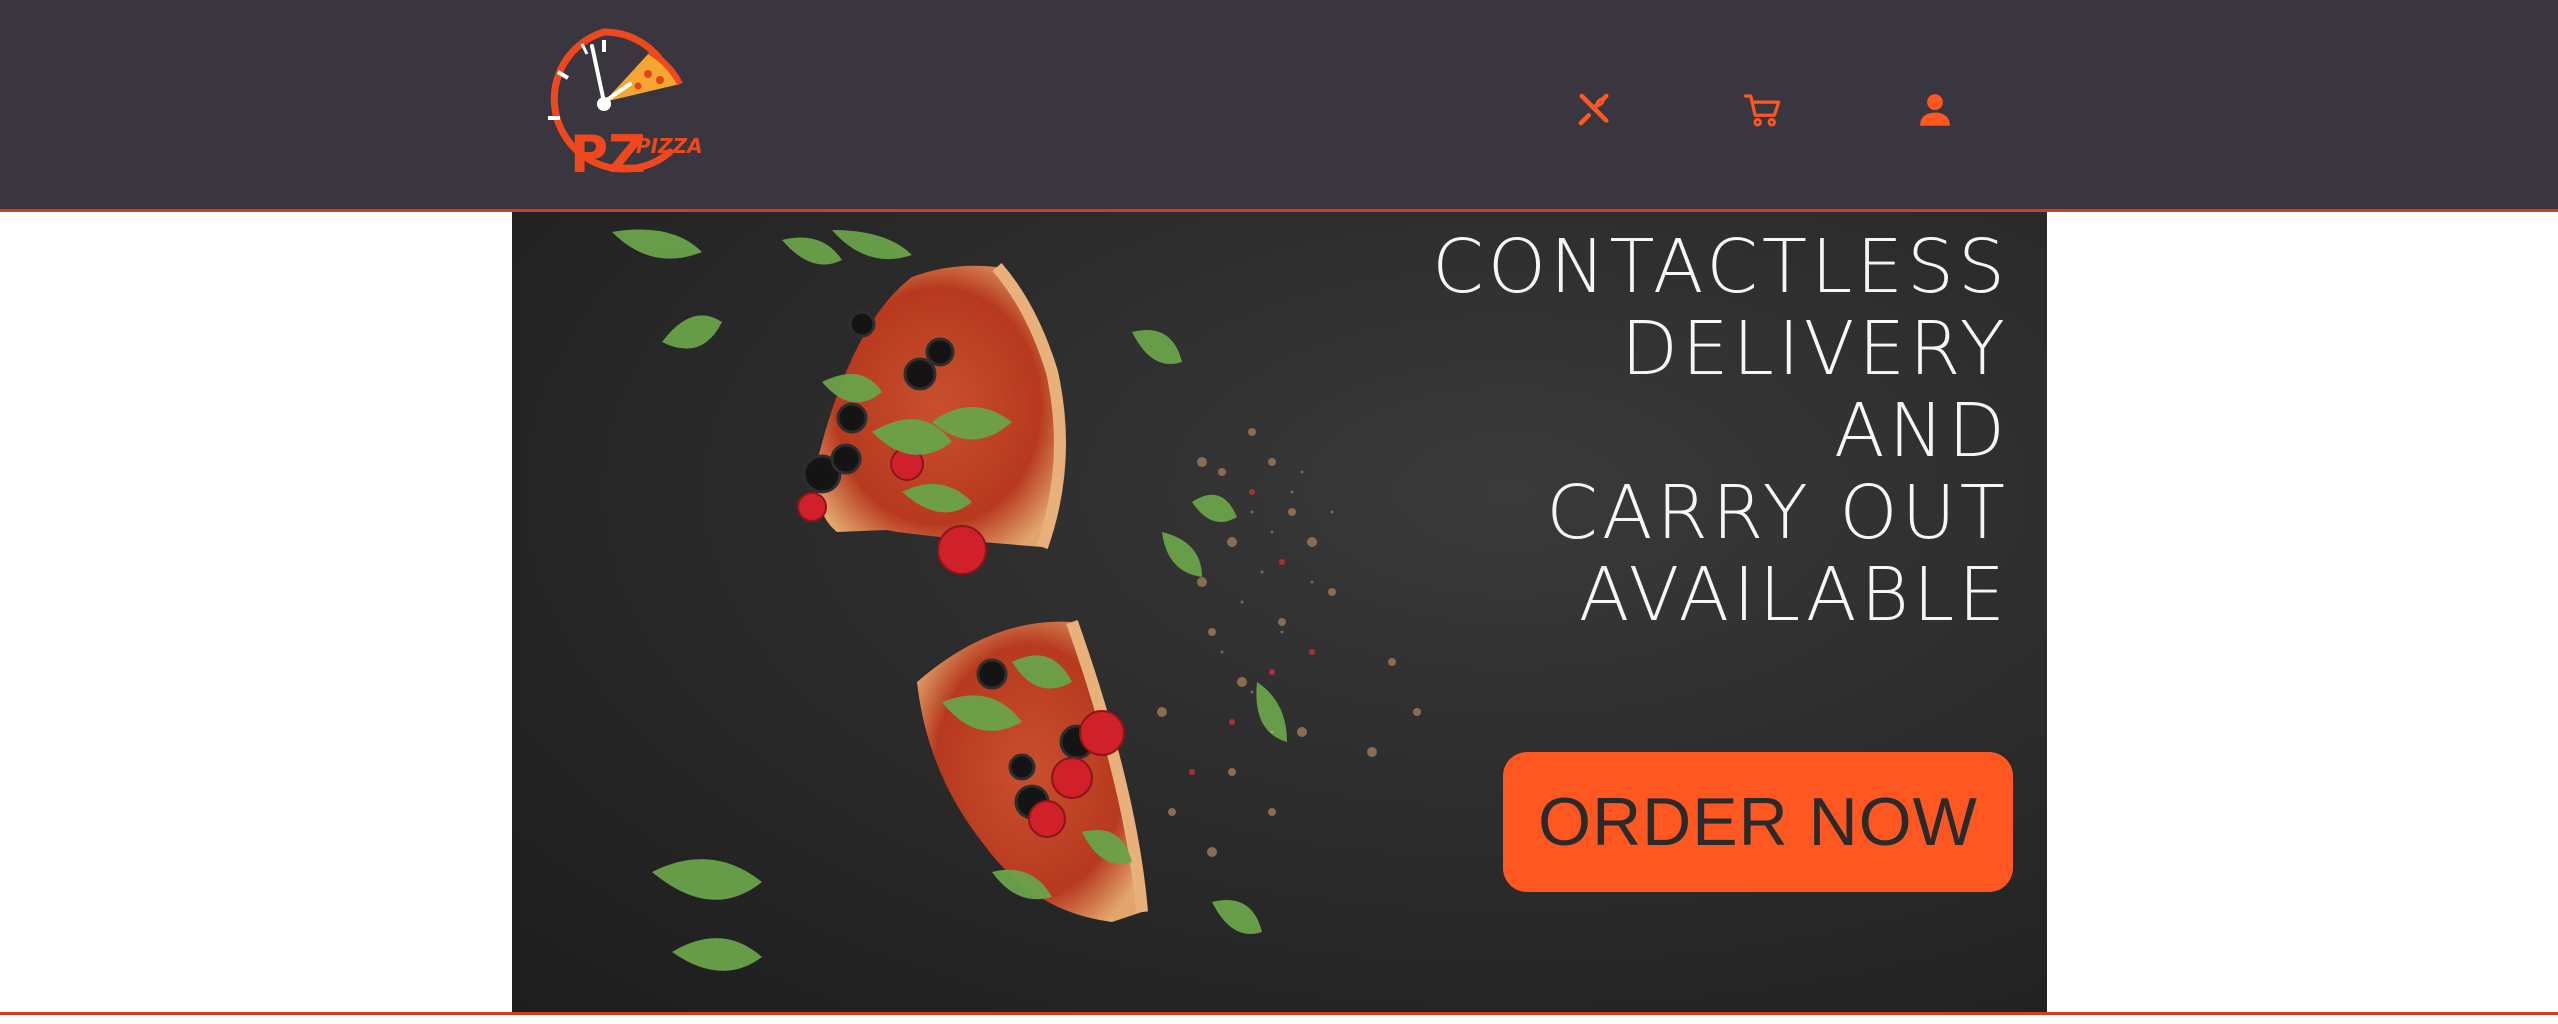 The image size is (2558, 1024). Describe the element at coordinates (1793, 595) in the screenshot. I see `headline-line: AVAILABLE` at that location.